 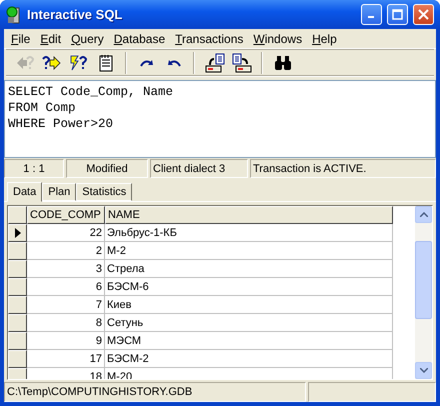 I want to click on menu-item: Help, so click(x=324, y=39).